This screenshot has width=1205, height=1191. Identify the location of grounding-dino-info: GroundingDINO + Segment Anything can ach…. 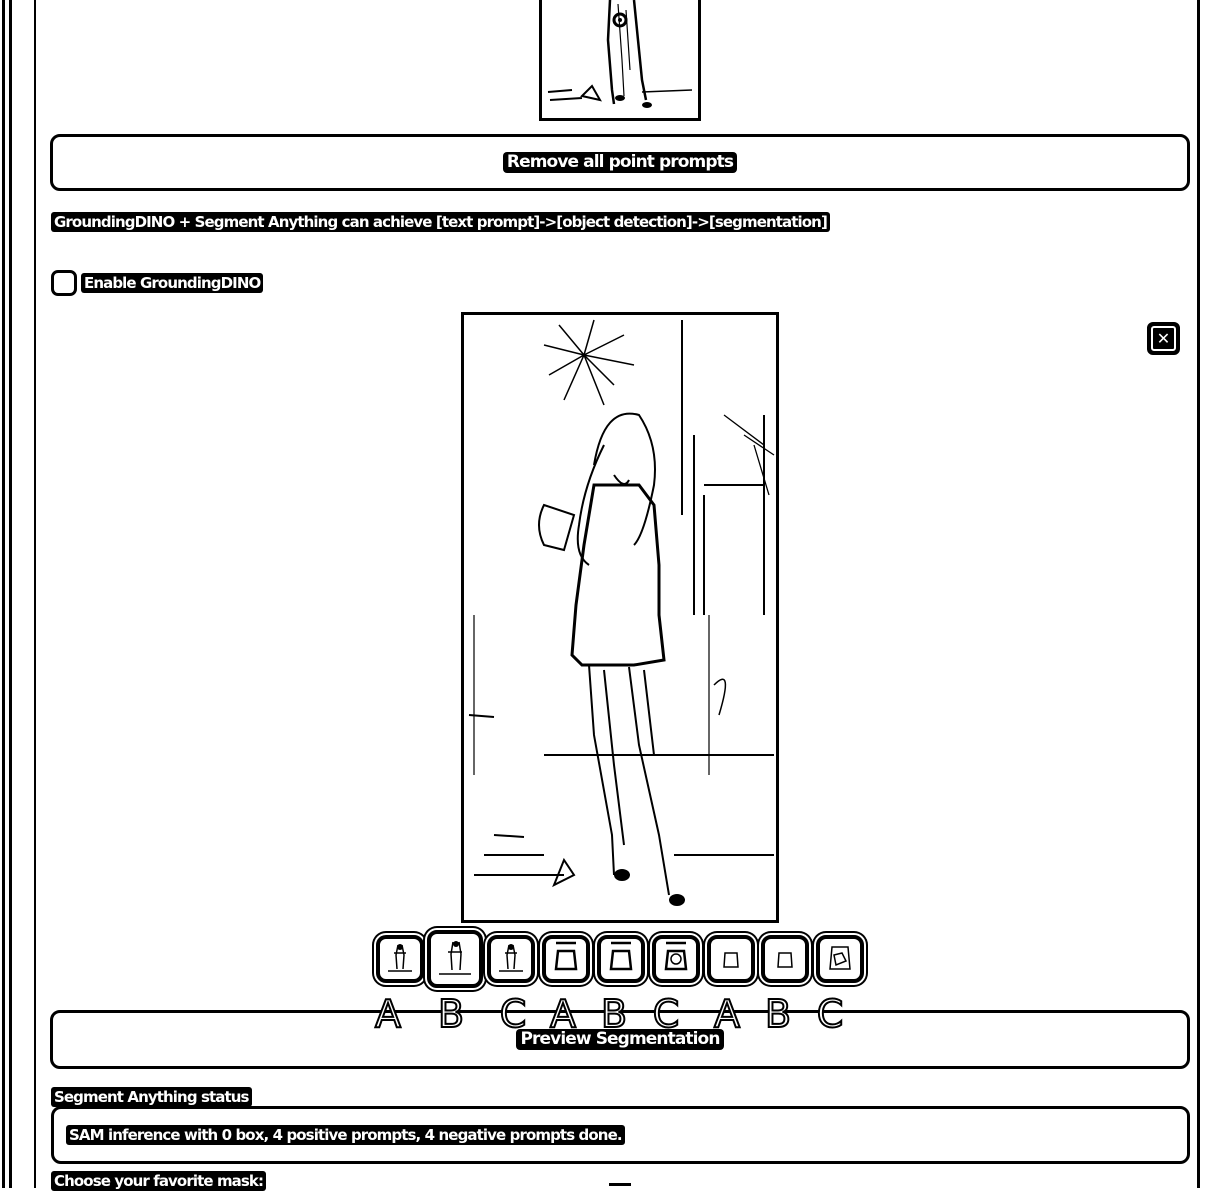
(440, 222).